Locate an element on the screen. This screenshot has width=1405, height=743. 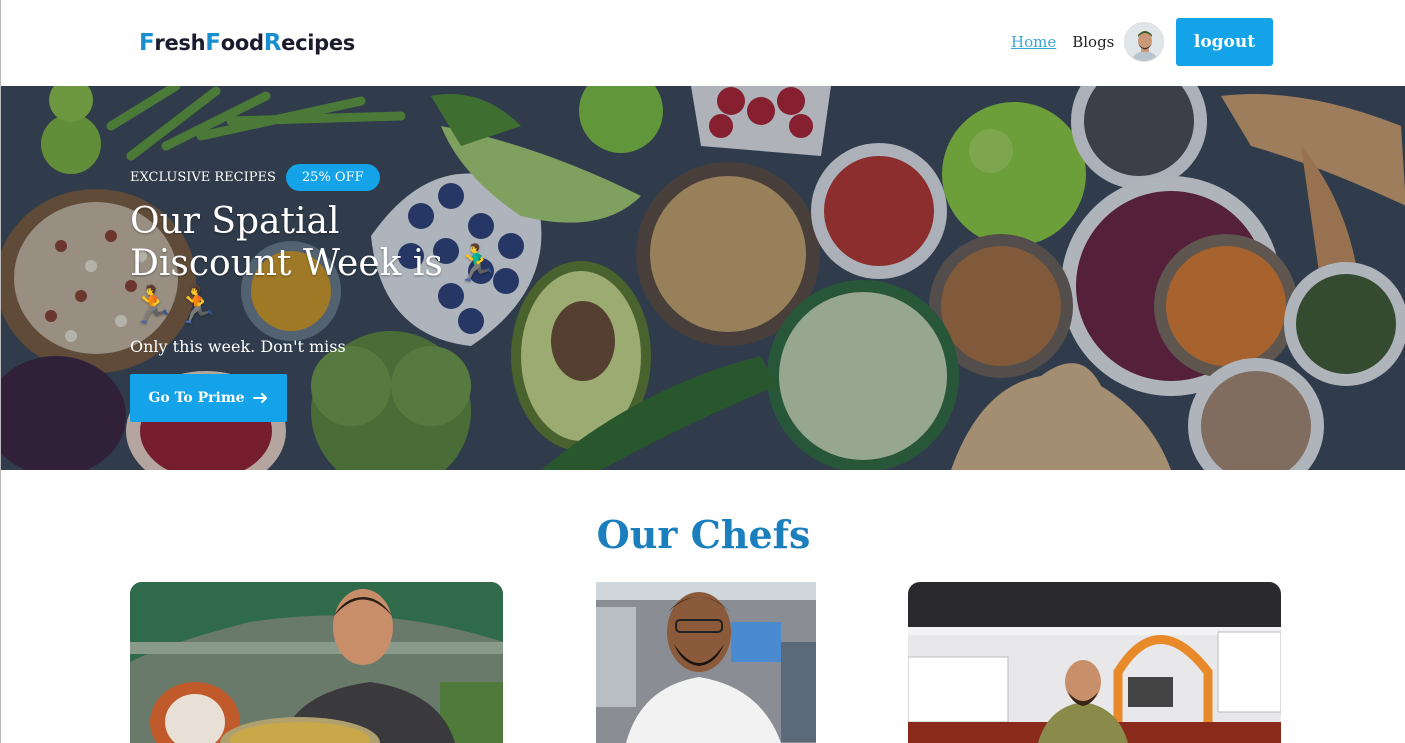
brand-part: ood is located at coordinates (242, 43).